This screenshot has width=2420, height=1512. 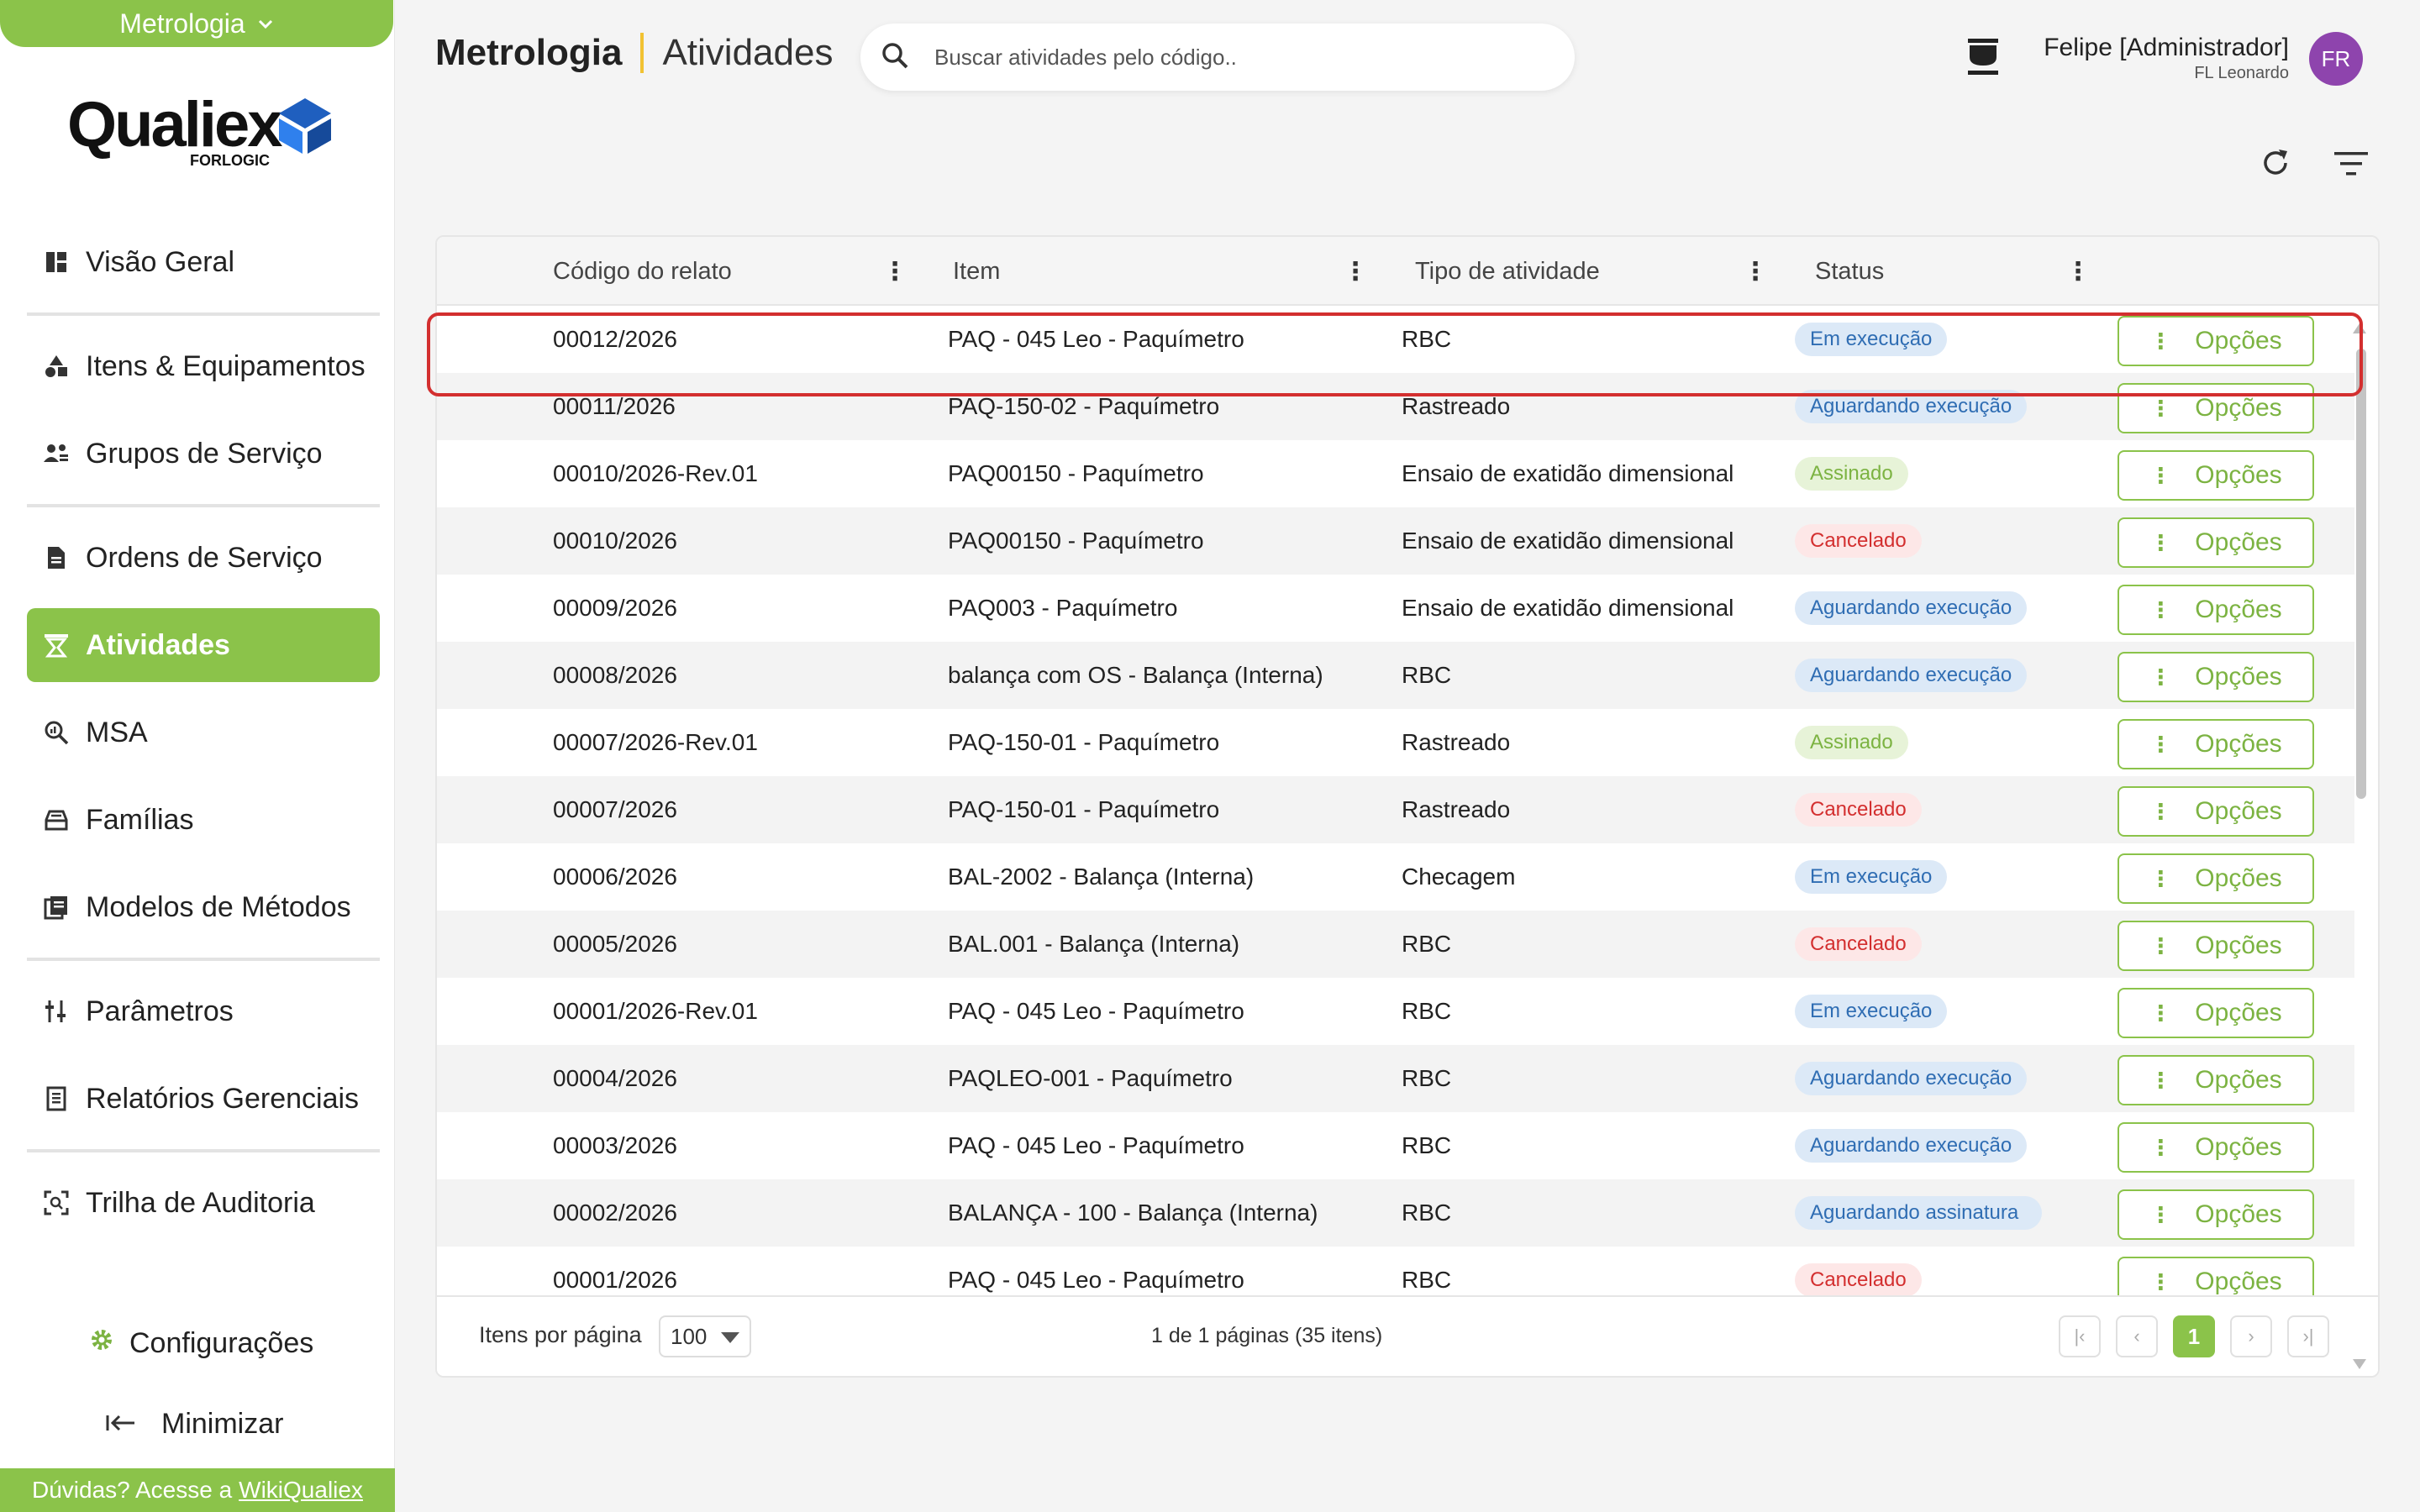 What do you see at coordinates (1094, 944) in the screenshot?
I see `cell-item: BAL.001 - Balança (Interna)` at bounding box center [1094, 944].